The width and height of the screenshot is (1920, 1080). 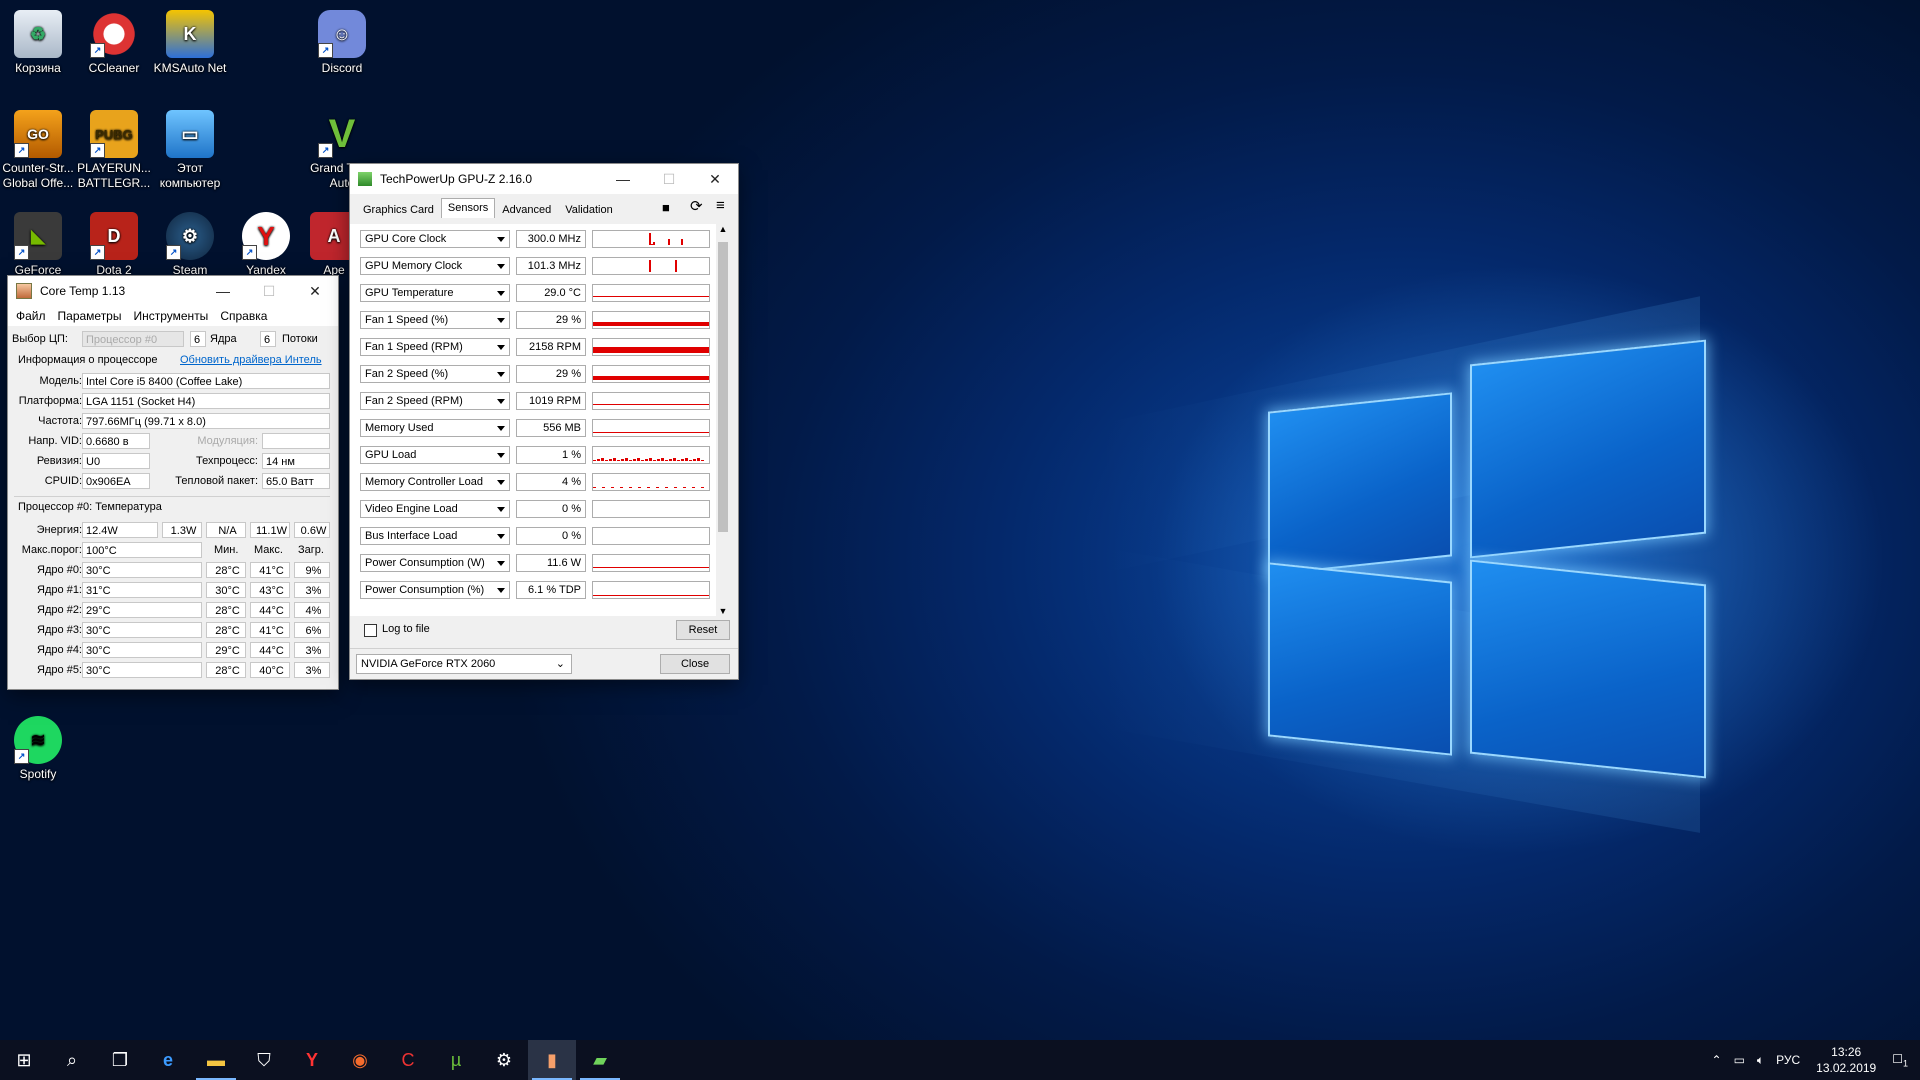 I want to click on clock-date: 13.02.2019, so click(x=1846, y=1068).